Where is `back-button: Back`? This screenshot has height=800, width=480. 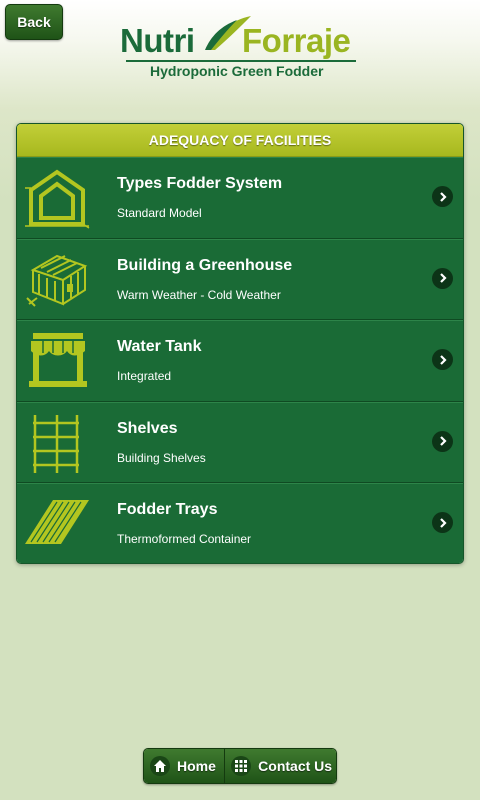
back-button: Back is located at coordinates (34, 22).